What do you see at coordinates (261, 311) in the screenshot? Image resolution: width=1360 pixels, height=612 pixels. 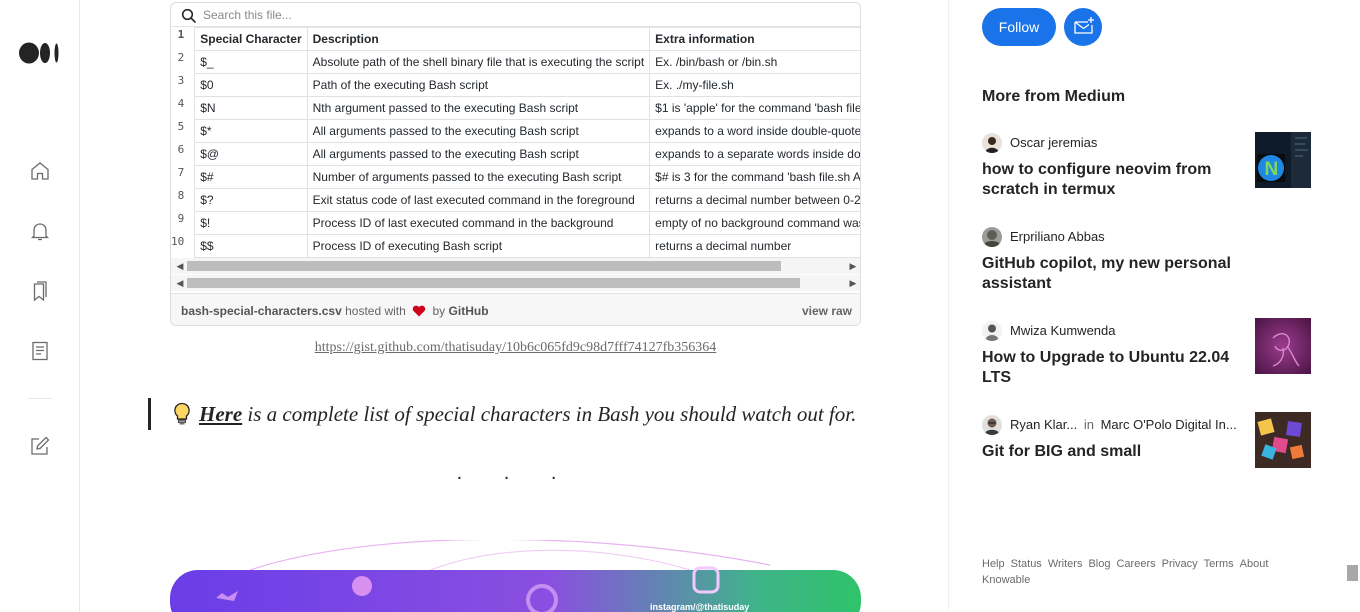 I see `gist-file-name: bash-special-characters.csv` at bounding box center [261, 311].